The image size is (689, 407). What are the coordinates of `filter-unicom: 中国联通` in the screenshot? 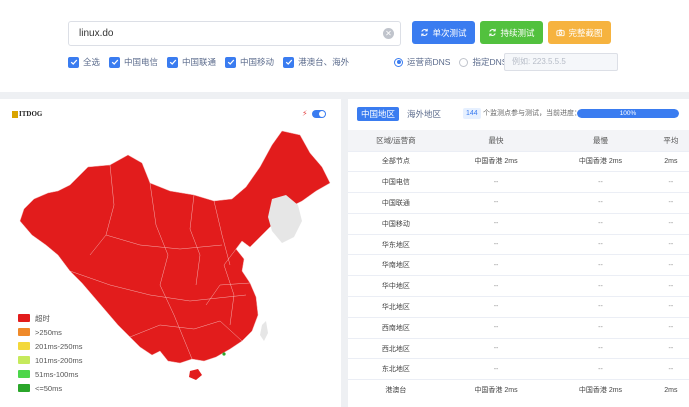 It's located at (191, 62).